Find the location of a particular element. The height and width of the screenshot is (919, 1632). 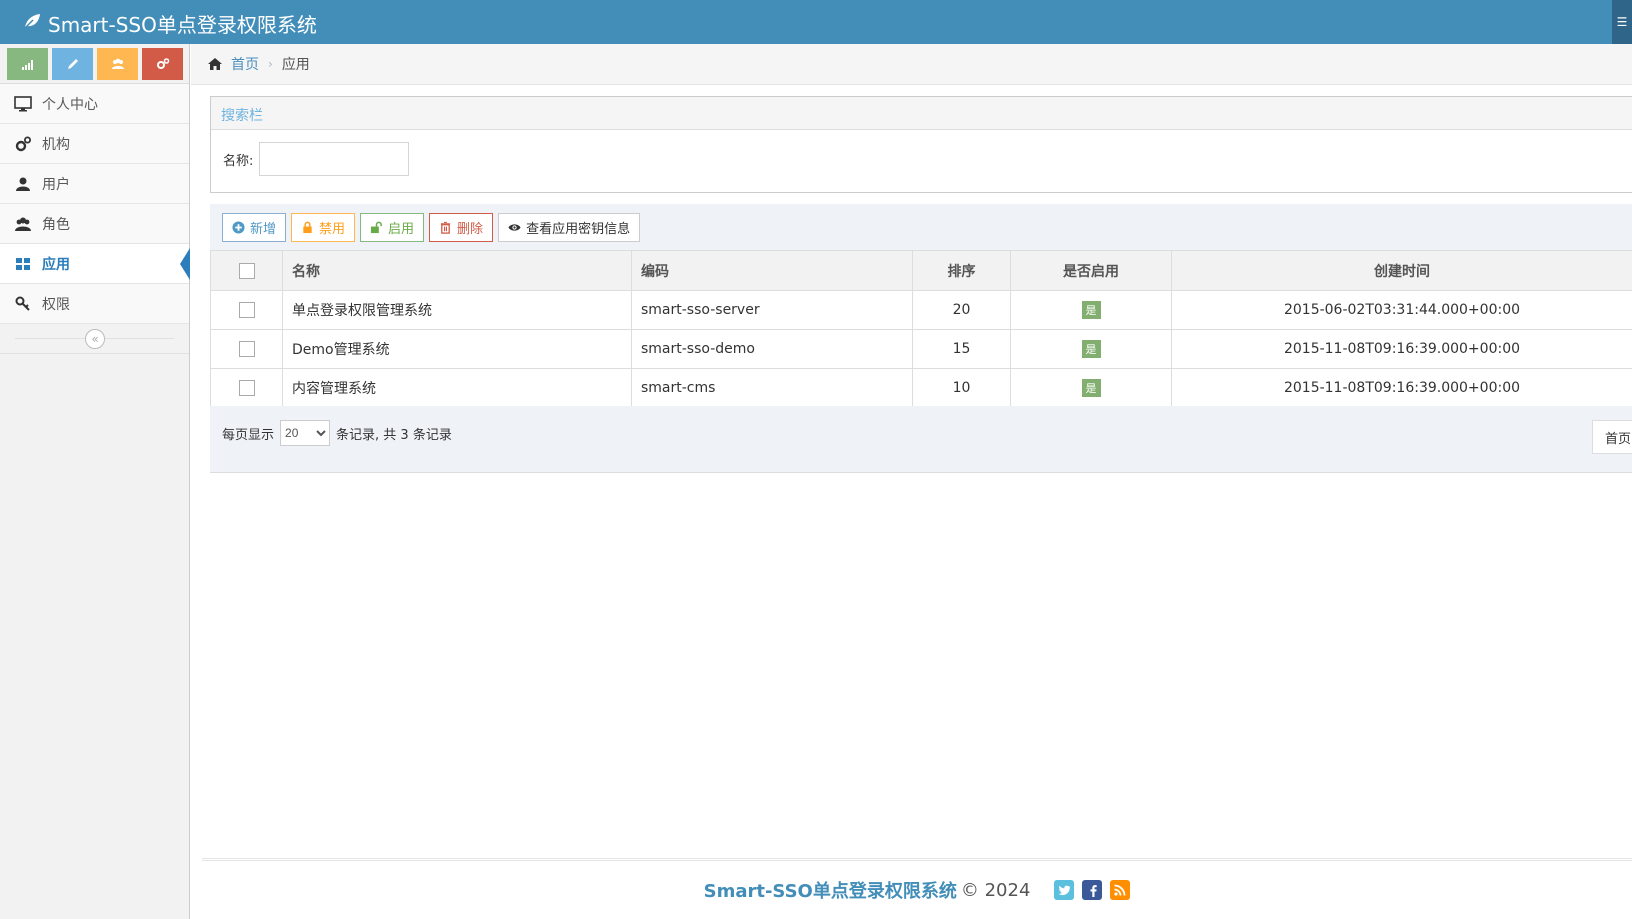

action-toolbar: 新增 禁用 启用 删除 查看应用密钥信息 is located at coordinates (921, 227).